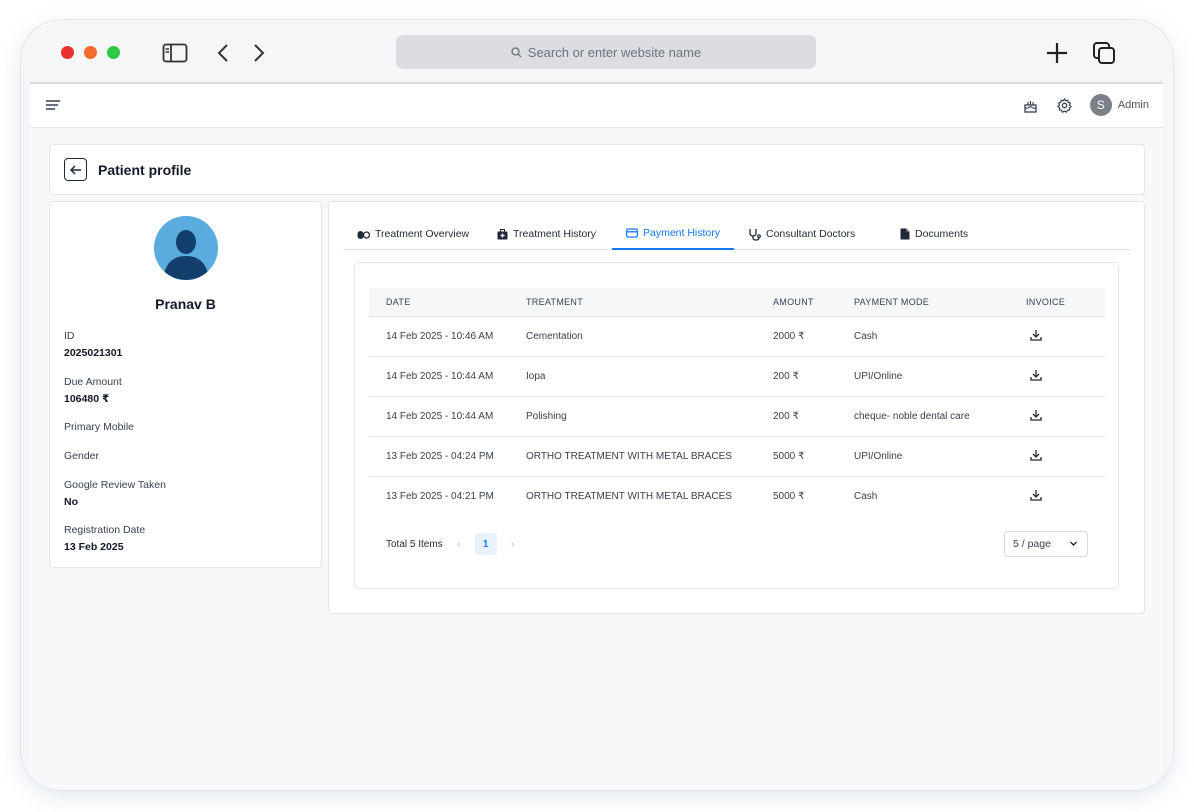 This screenshot has width=1194, height=812. Describe the element at coordinates (485, 544) in the screenshot. I see `page-number-button: 1` at that location.